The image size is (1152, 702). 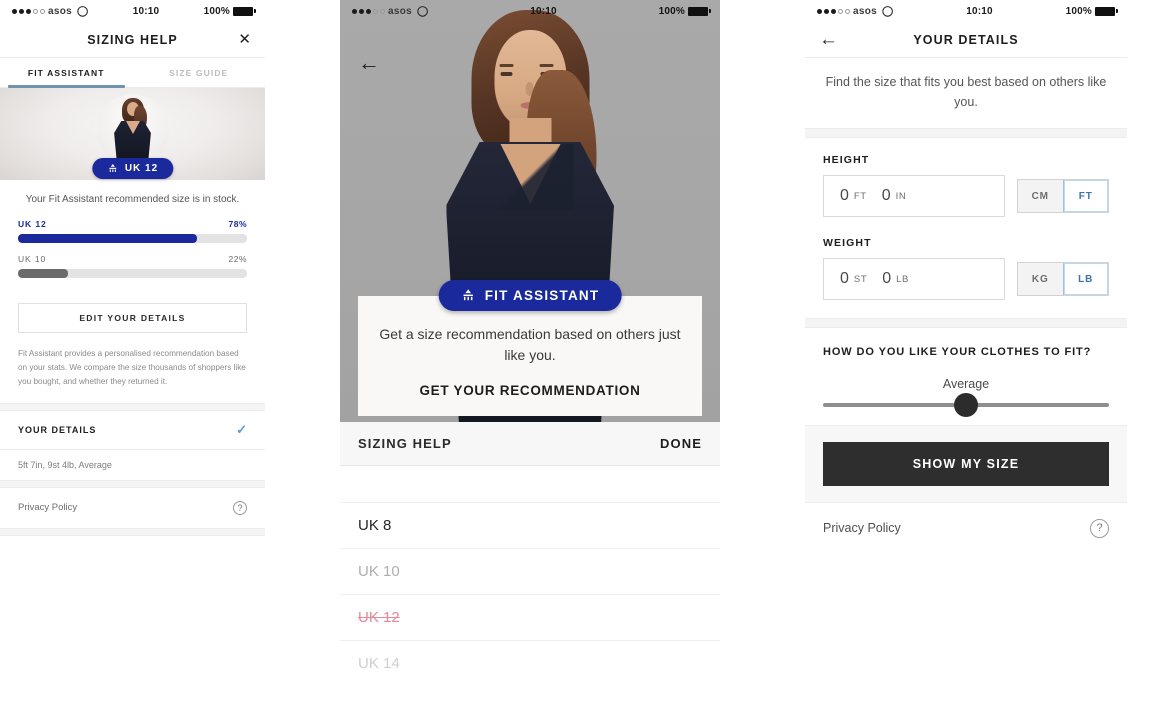 I want to click on list-item: UK 14, so click(x=530, y=663).